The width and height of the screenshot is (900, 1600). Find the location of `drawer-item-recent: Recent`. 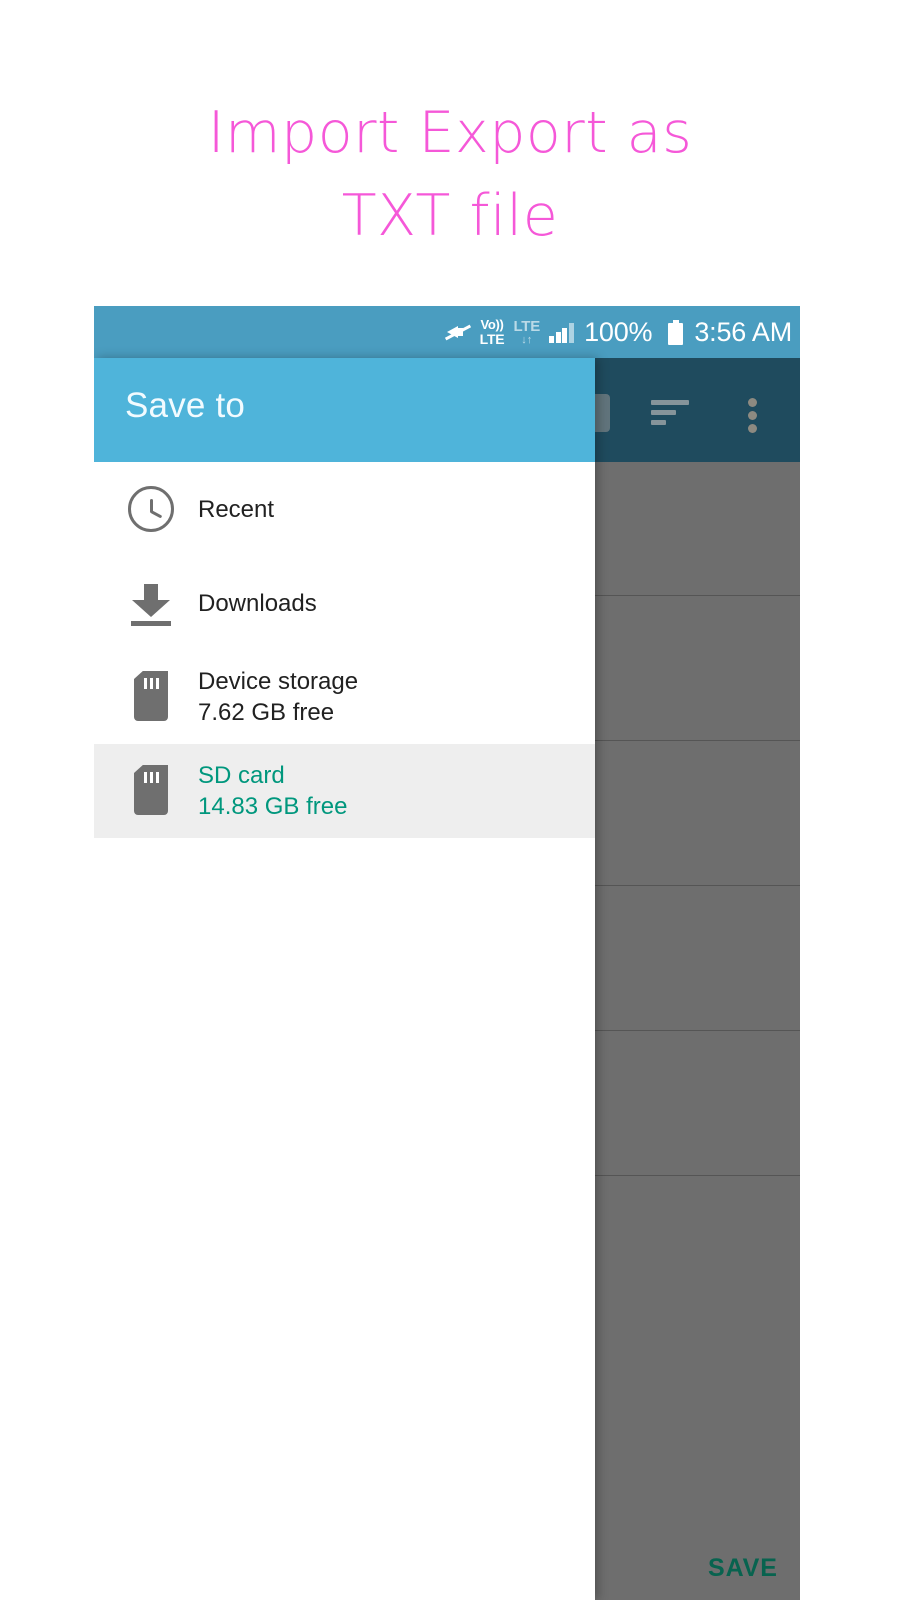

drawer-item-recent: Recent is located at coordinates (344, 509).